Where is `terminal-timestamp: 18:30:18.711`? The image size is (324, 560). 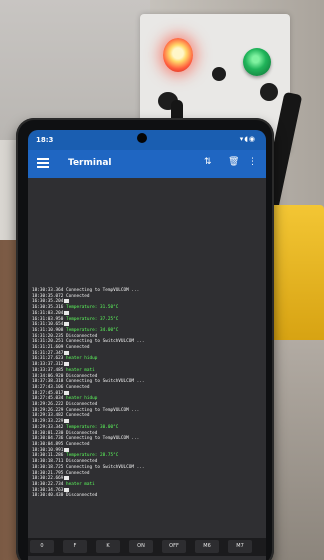 terminal-timestamp: 18:30:18.711 is located at coordinates (48, 462).